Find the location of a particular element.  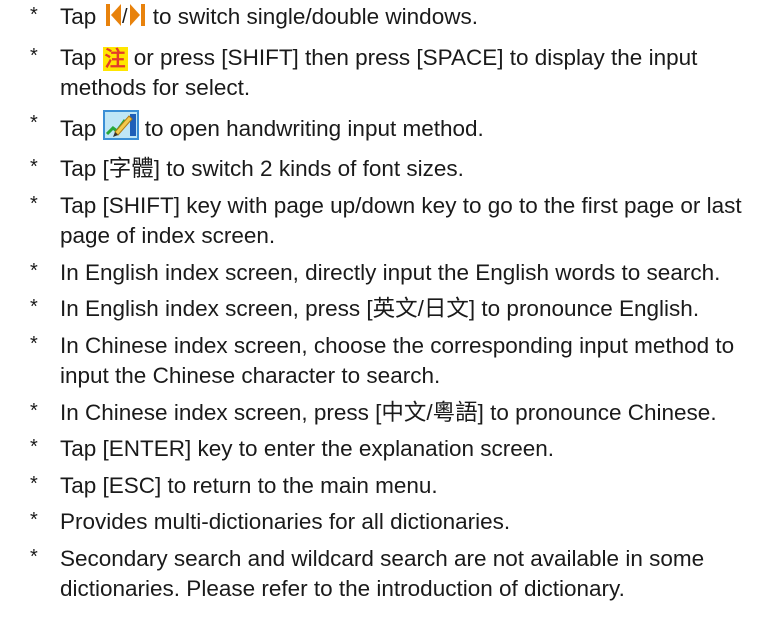

arrow-switch-icon: / is located at coordinates (125, 19).